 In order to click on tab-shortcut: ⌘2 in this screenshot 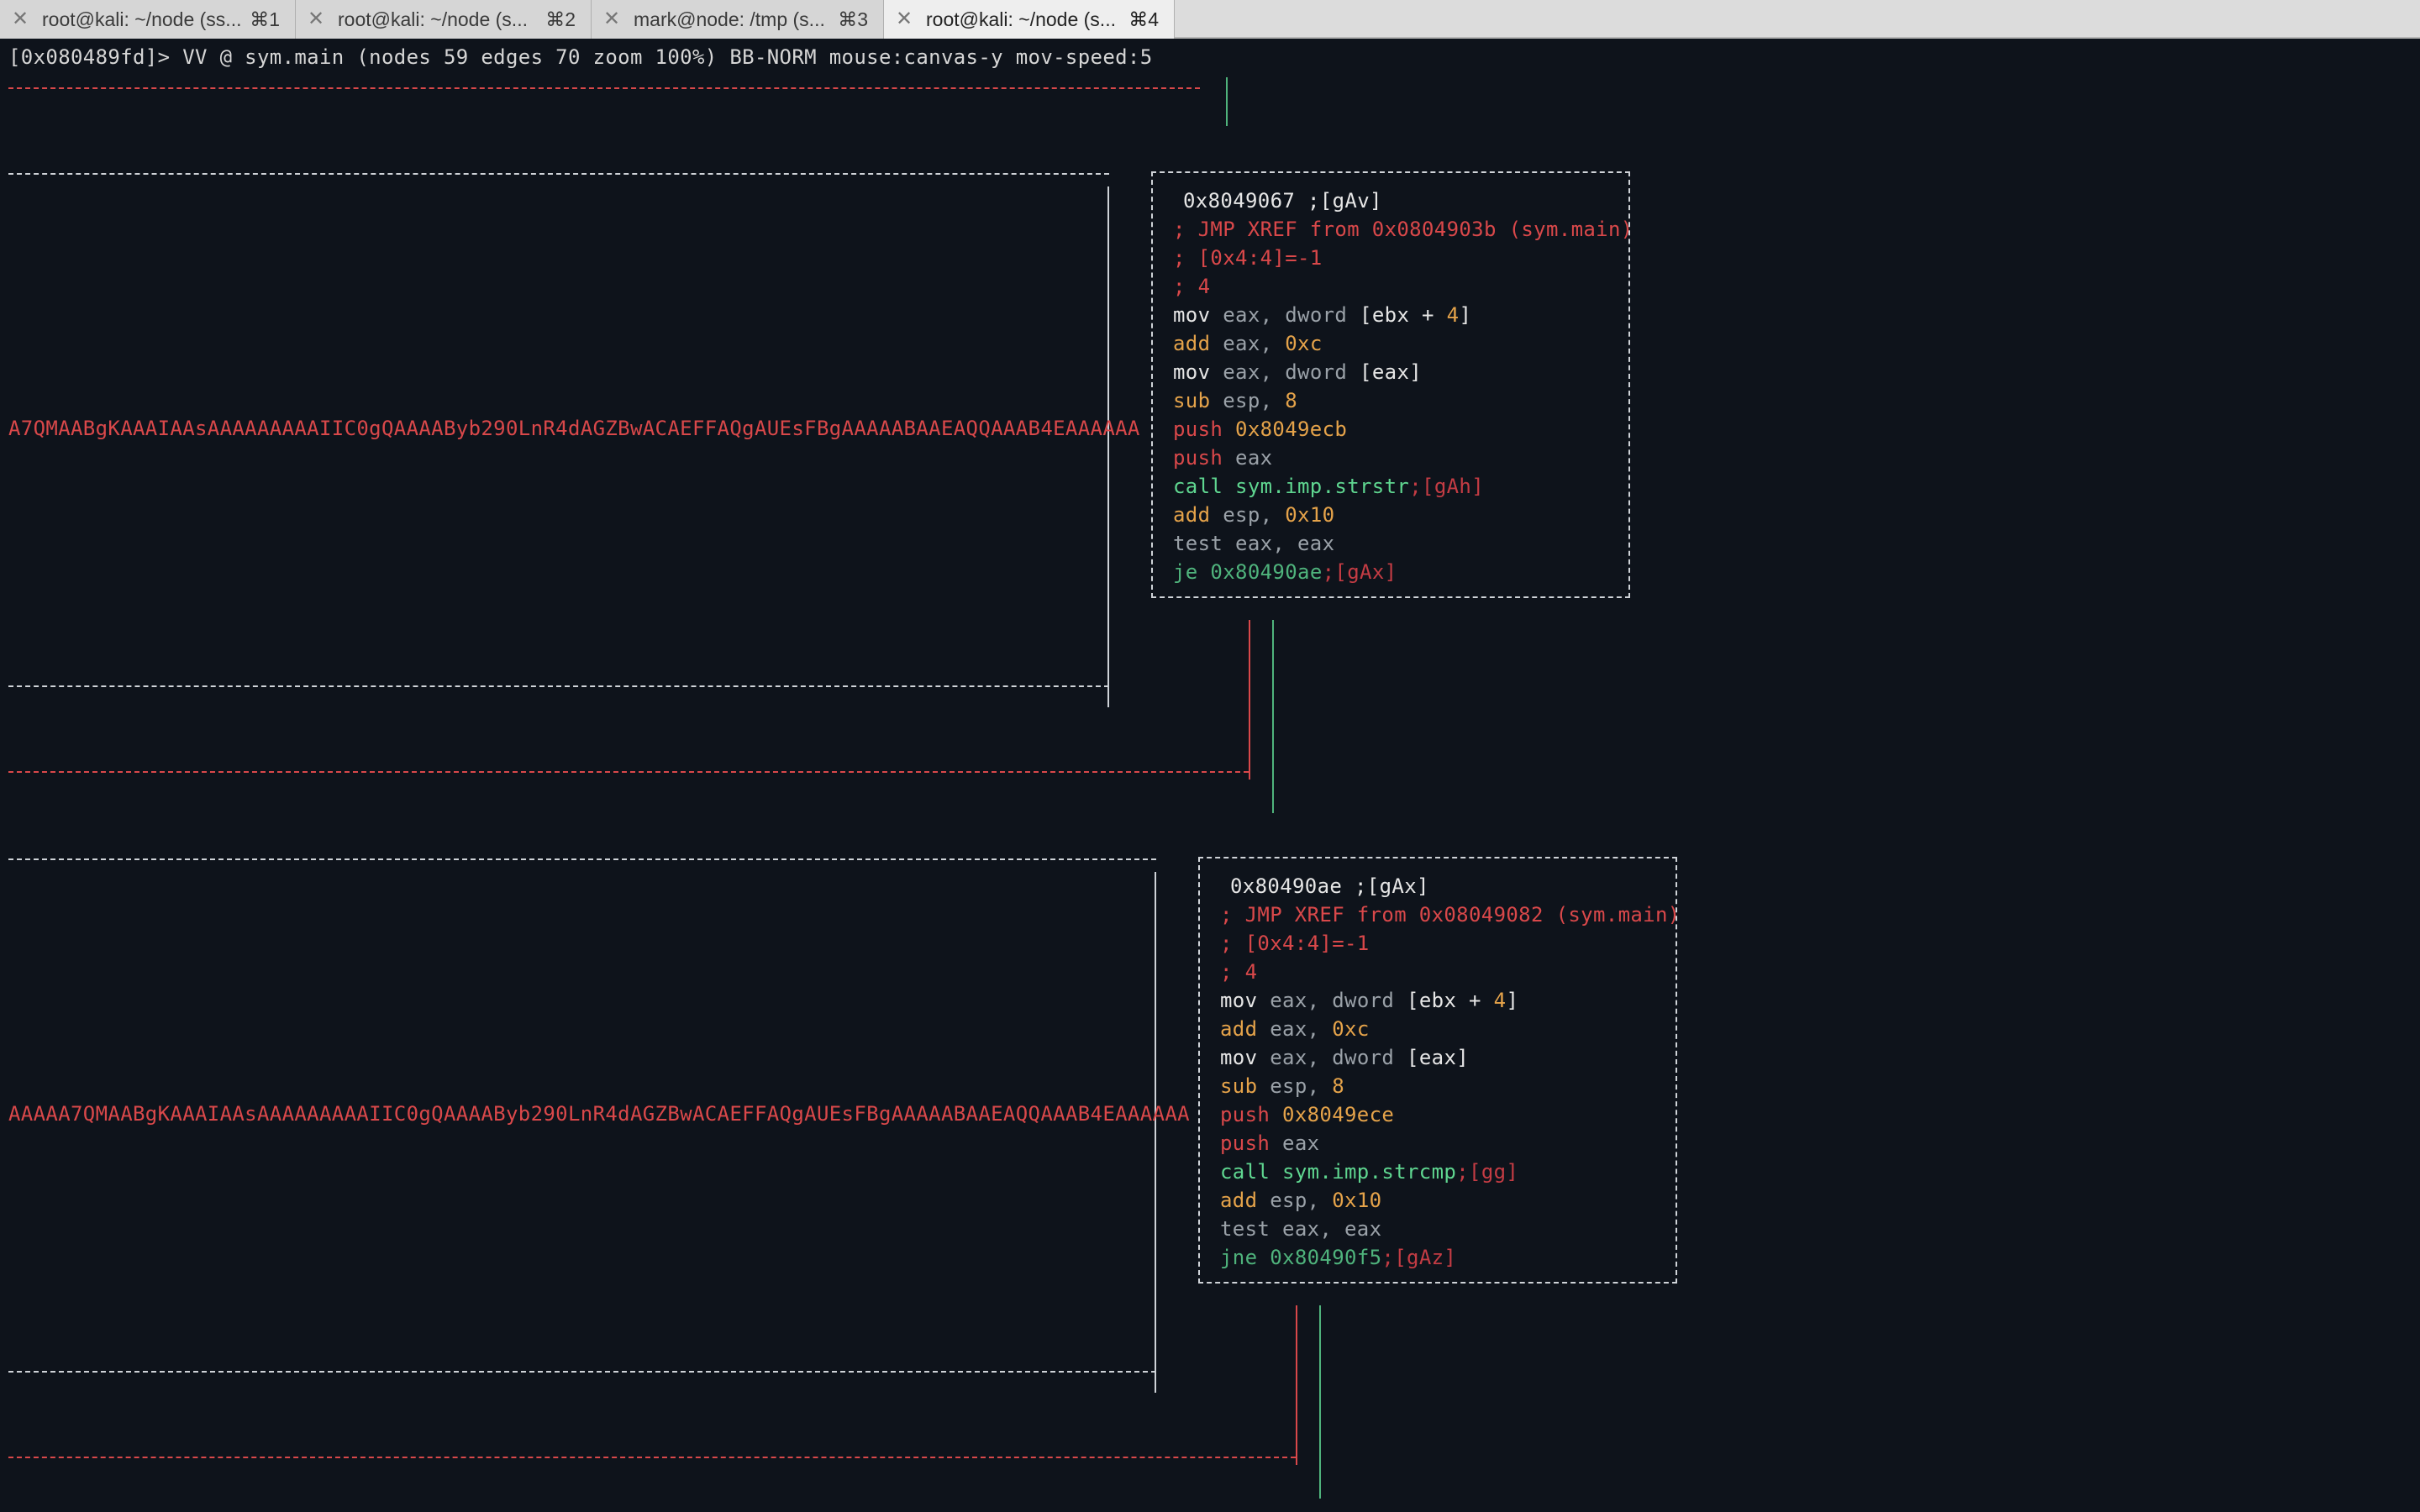, I will do `click(560, 19)`.